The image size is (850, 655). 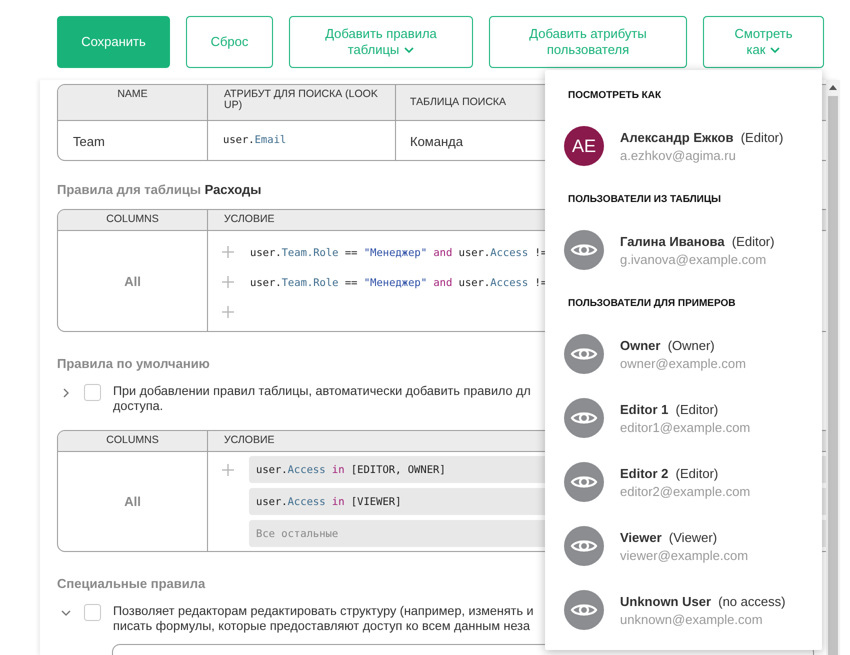 What do you see at coordinates (66, 393) in the screenshot?
I see `chevron-right-icon` at bounding box center [66, 393].